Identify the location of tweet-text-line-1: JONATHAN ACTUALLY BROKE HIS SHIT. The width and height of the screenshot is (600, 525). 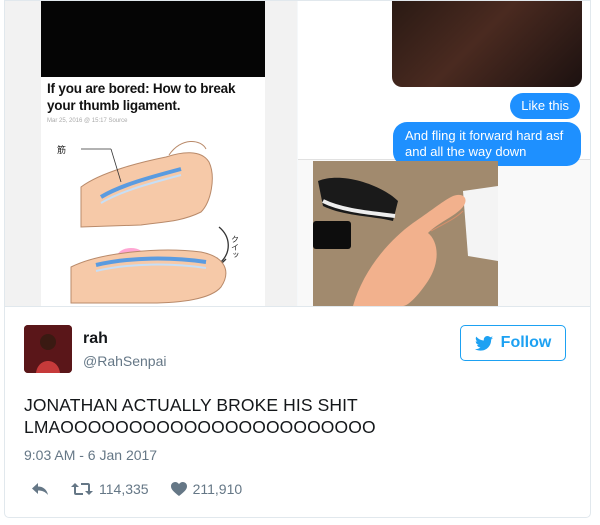
(191, 405).